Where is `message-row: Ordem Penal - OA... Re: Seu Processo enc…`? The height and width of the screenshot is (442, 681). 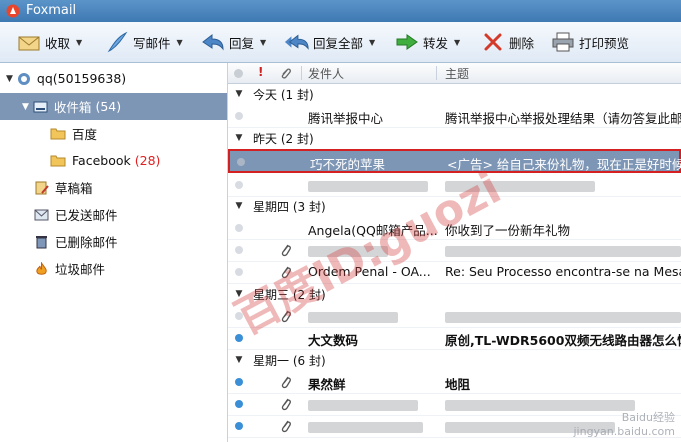
message-row: Ordem Penal - OA... Re: Seu Processo enc… is located at coordinates (454, 272).